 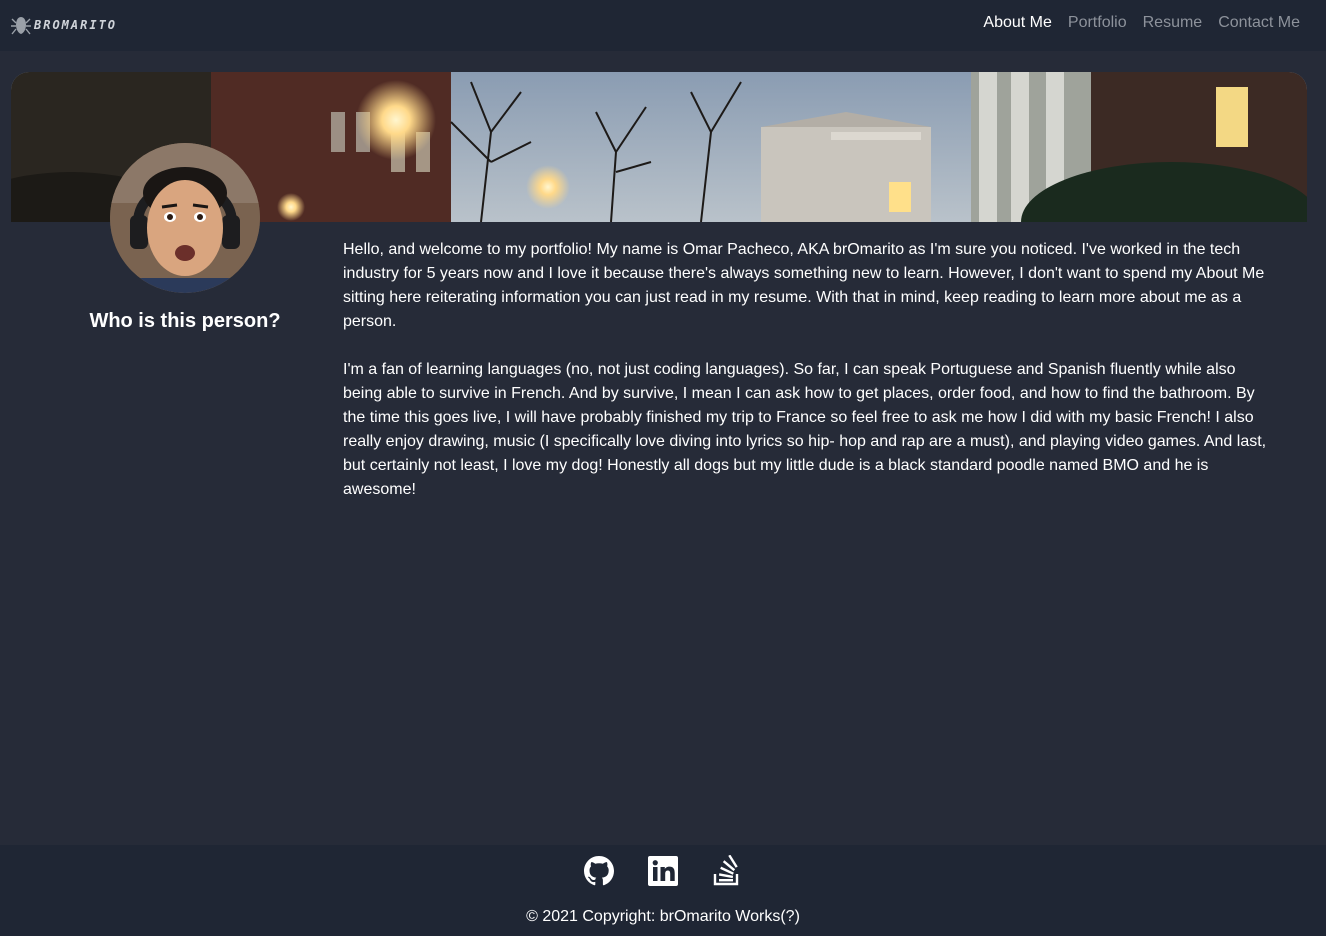 What do you see at coordinates (1173, 23) in the screenshot?
I see `nav-resume: Resume` at bounding box center [1173, 23].